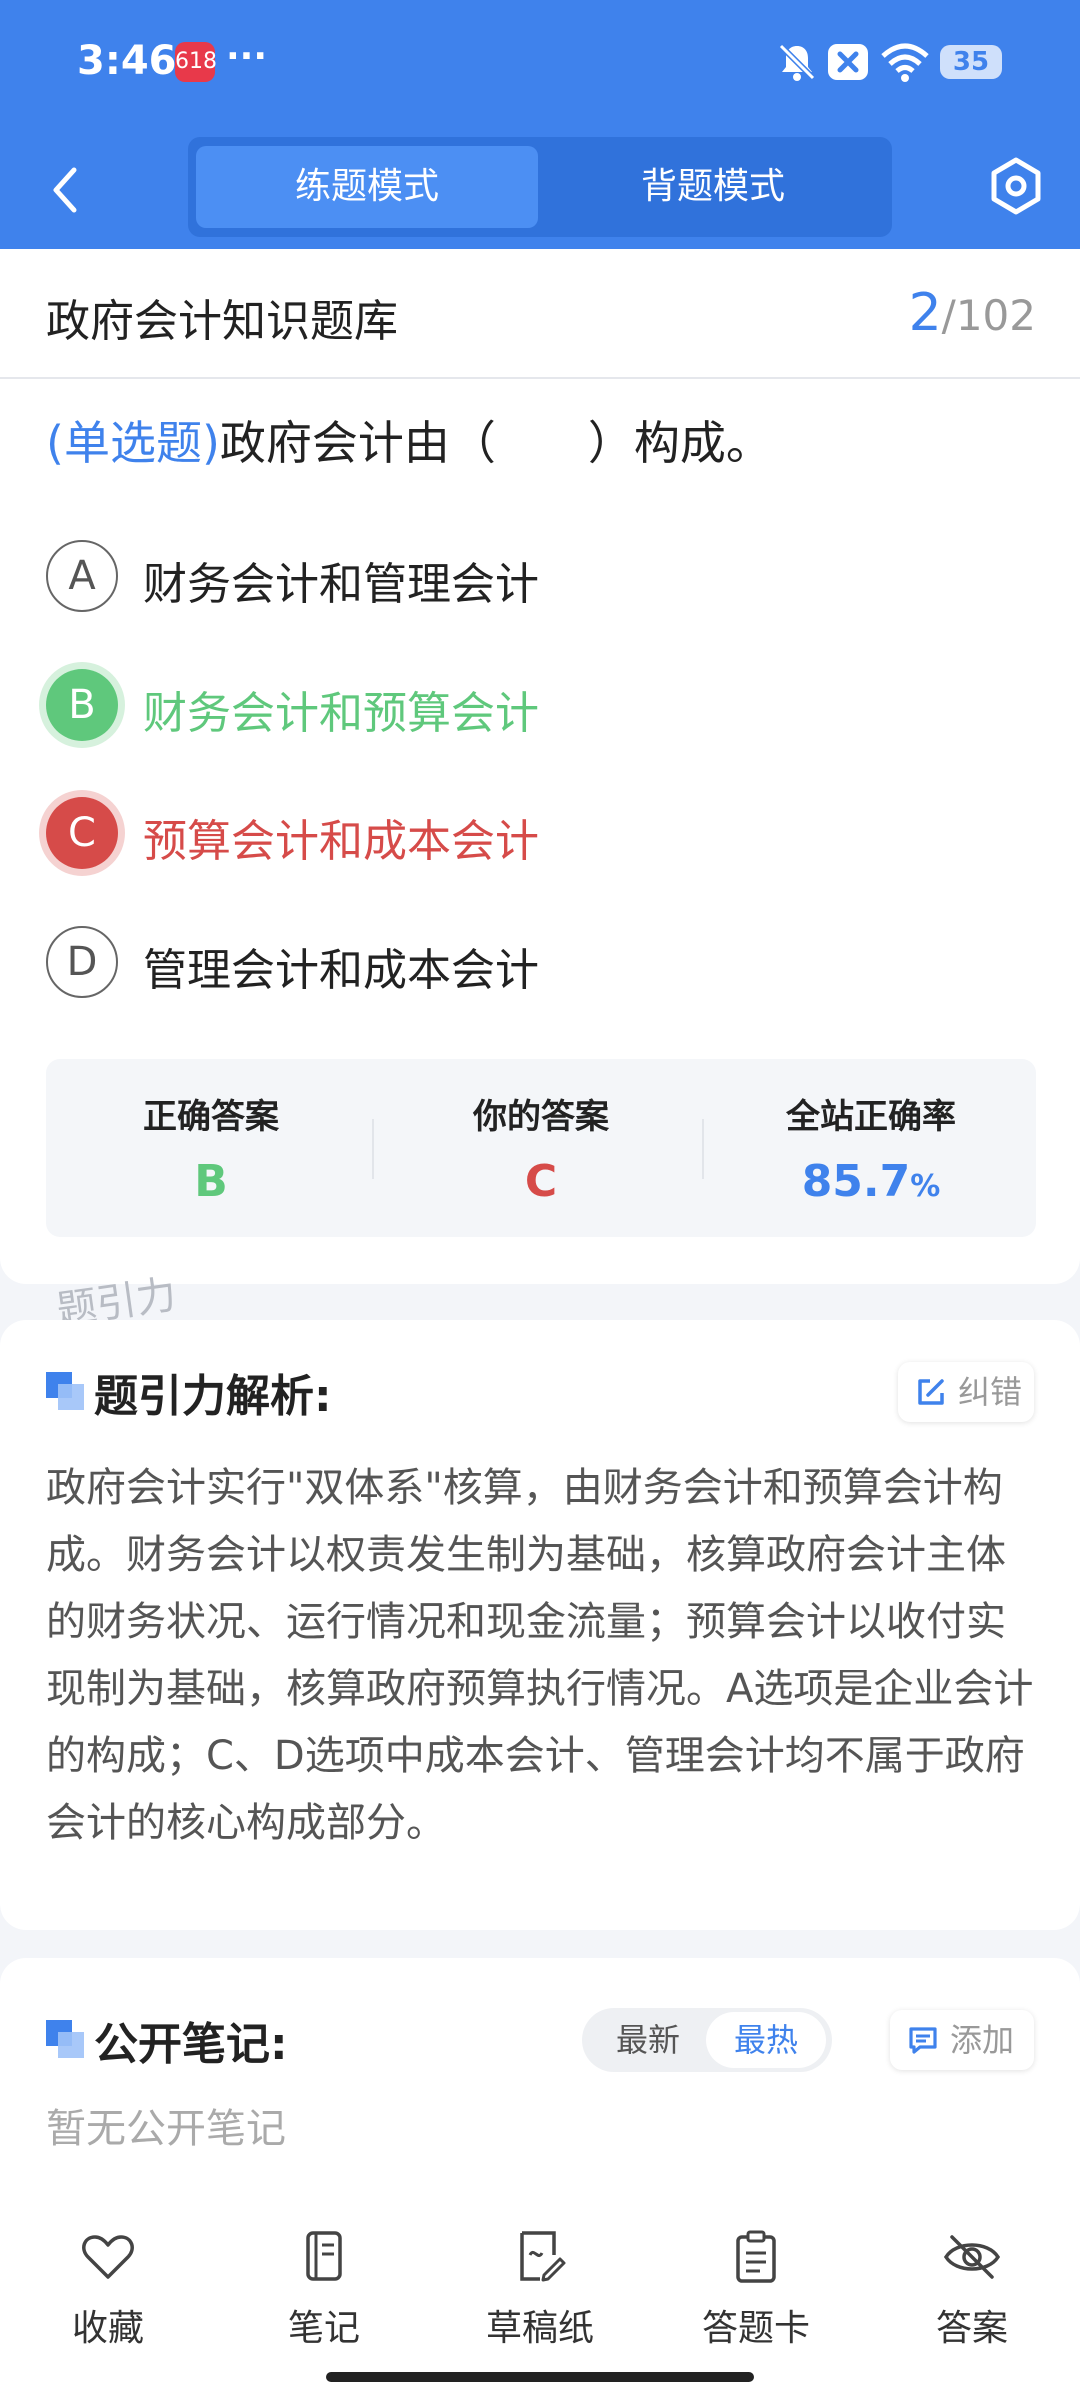 This screenshot has width=1080, height=2400. I want to click on your-answer-stat: 你的答案 C, so click(541, 1148).